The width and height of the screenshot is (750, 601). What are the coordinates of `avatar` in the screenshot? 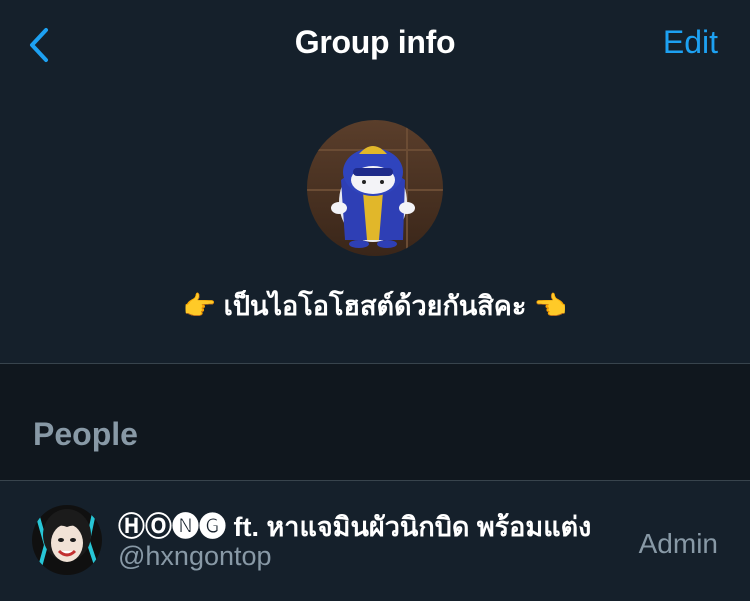 It's located at (67, 540).